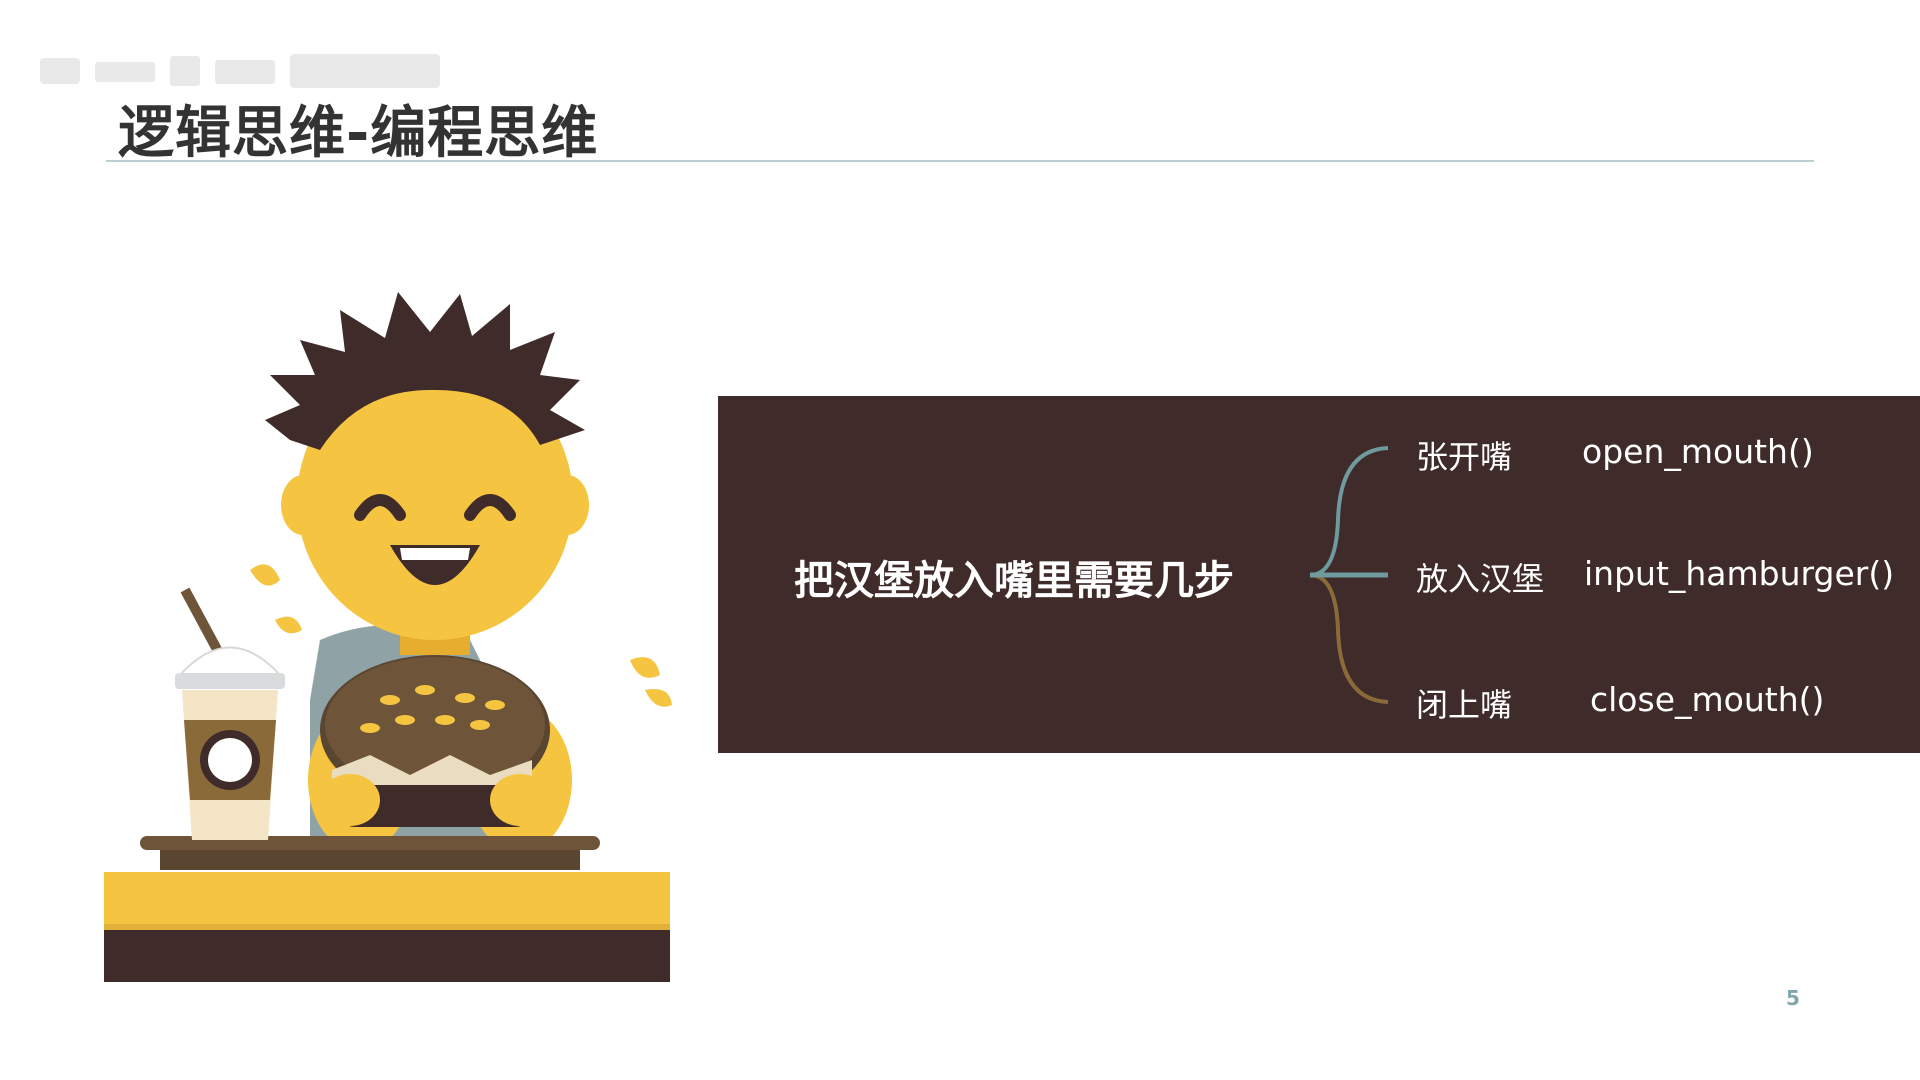  I want to click on page-number: 5, so click(1793, 998).